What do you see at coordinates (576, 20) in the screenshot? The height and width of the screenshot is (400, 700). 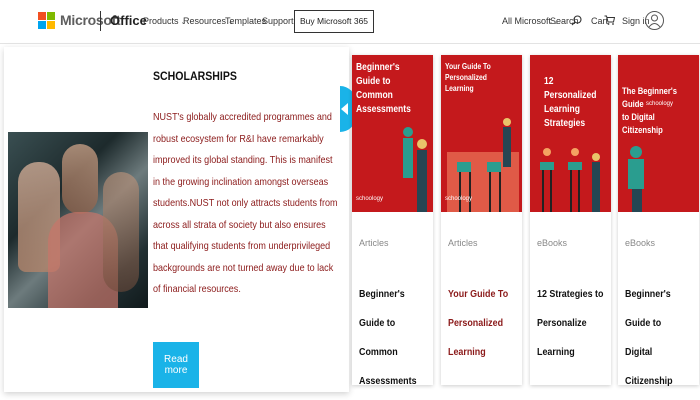 I see `search-icon` at bounding box center [576, 20].